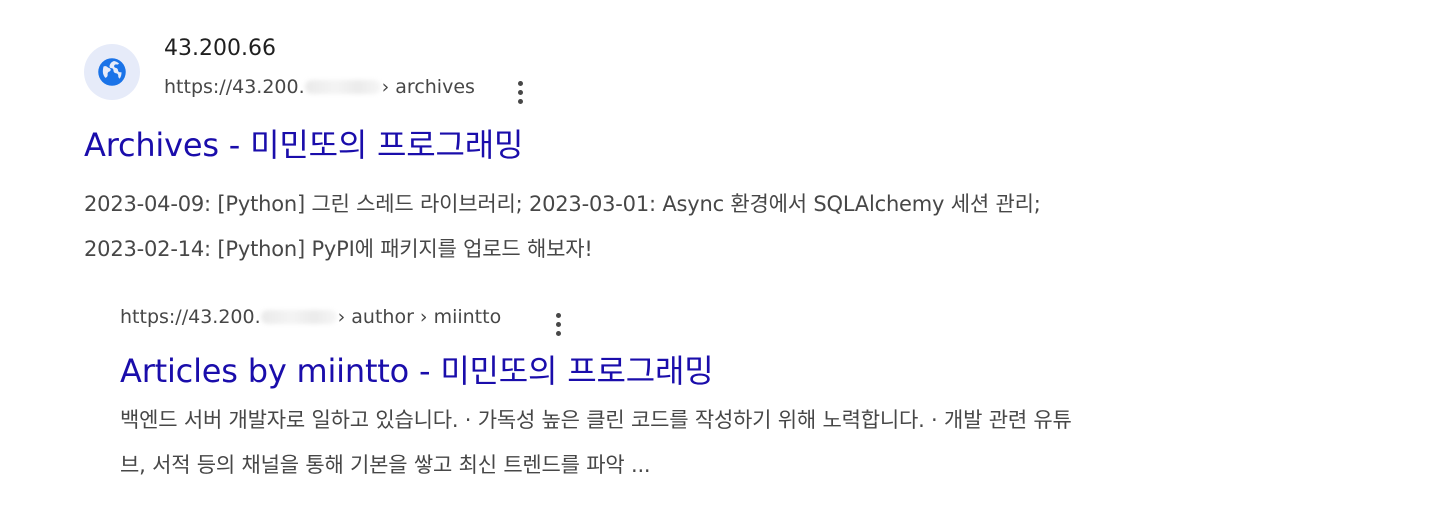  I want to click on snippet-line: 2023-02-14: [Python] PyPI에 패키지를 업로드 해보자!, so click(338, 249).